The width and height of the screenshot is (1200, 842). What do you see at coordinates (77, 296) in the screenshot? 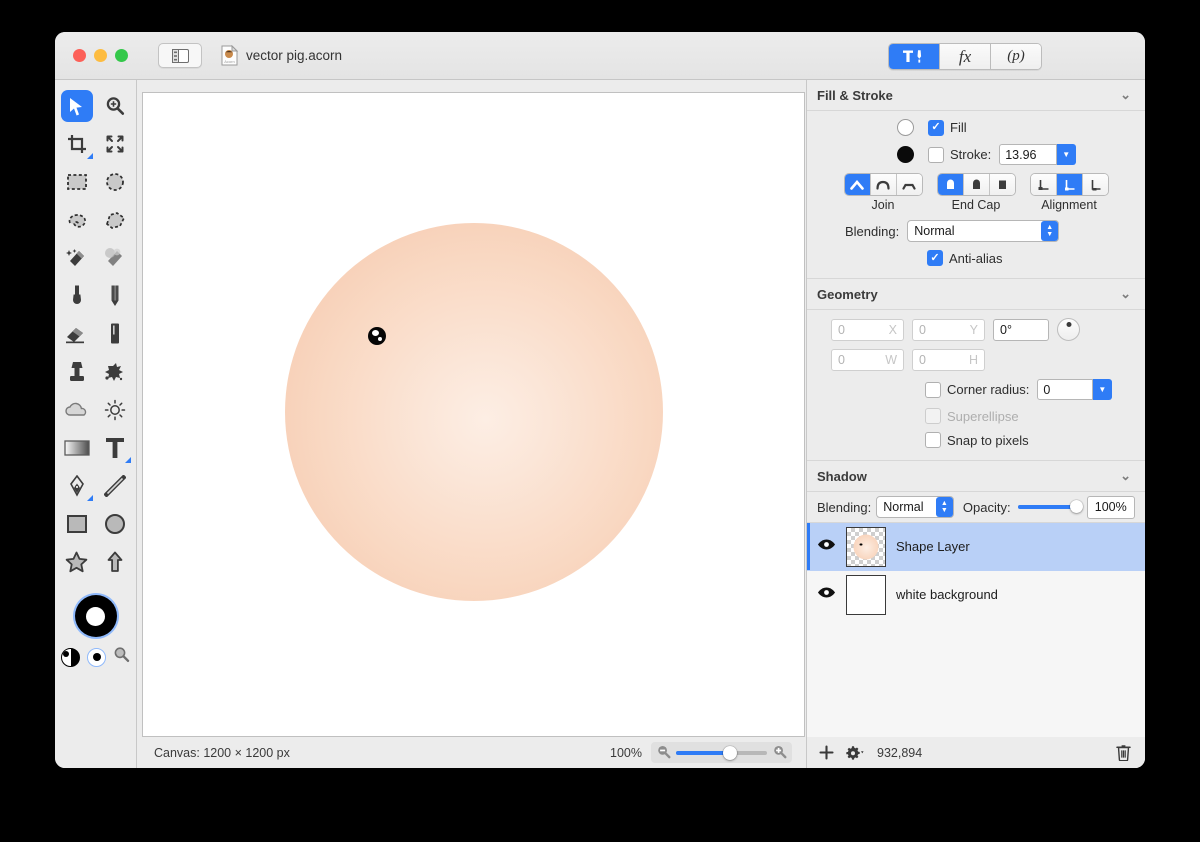
I see `tool-brush` at bounding box center [77, 296].